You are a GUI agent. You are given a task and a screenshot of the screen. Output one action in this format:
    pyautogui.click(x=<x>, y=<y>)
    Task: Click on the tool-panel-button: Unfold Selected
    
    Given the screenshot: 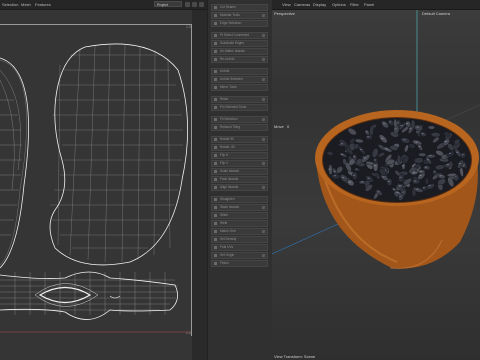 What is the action you would take?
    pyautogui.click(x=239, y=79)
    